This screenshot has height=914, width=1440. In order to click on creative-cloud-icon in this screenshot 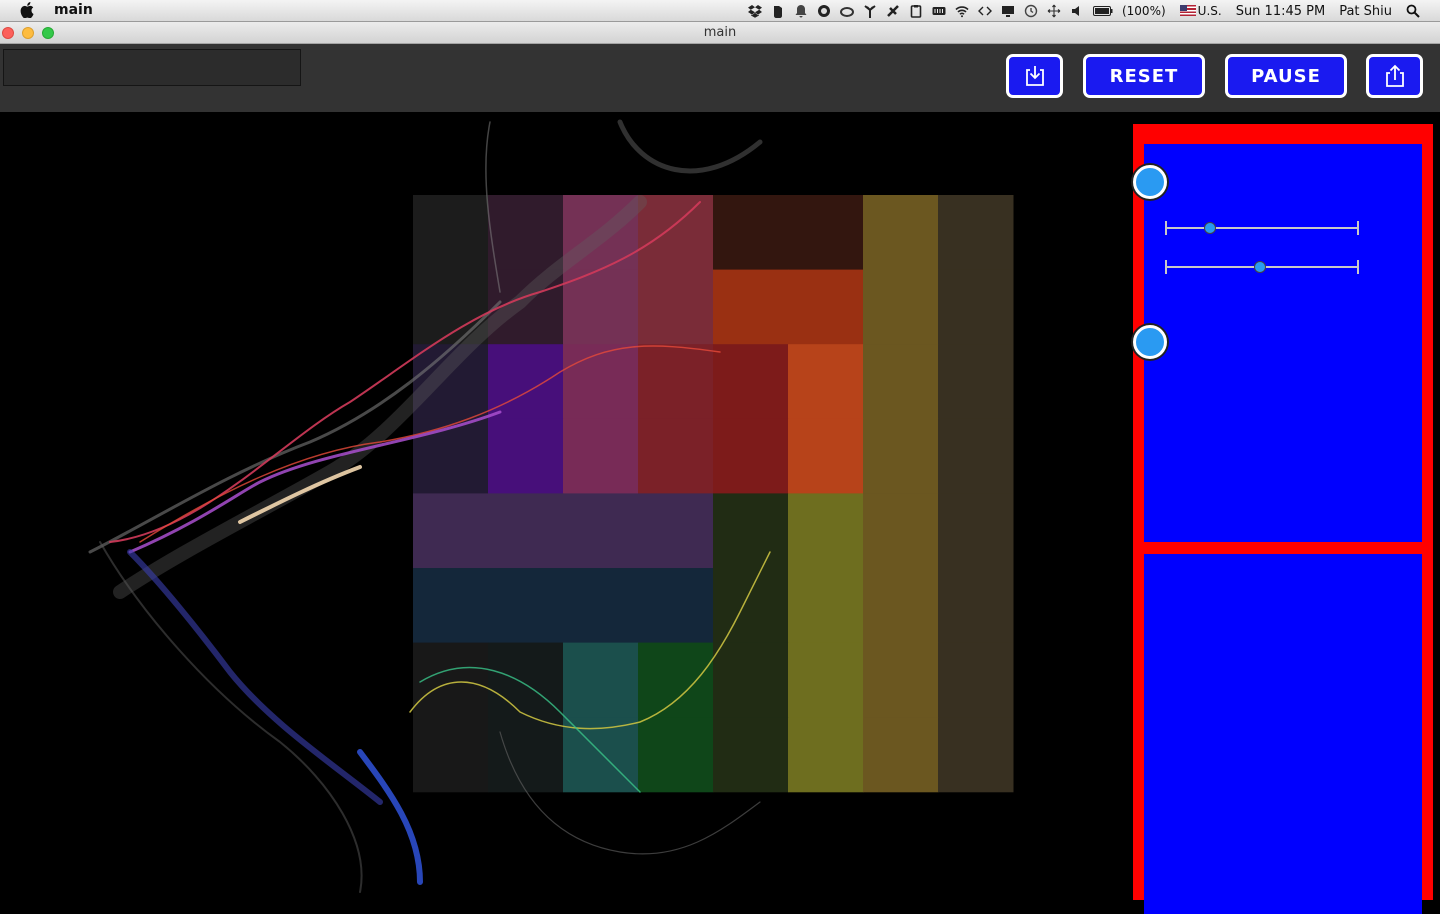, I will do `click(846, 11)`.